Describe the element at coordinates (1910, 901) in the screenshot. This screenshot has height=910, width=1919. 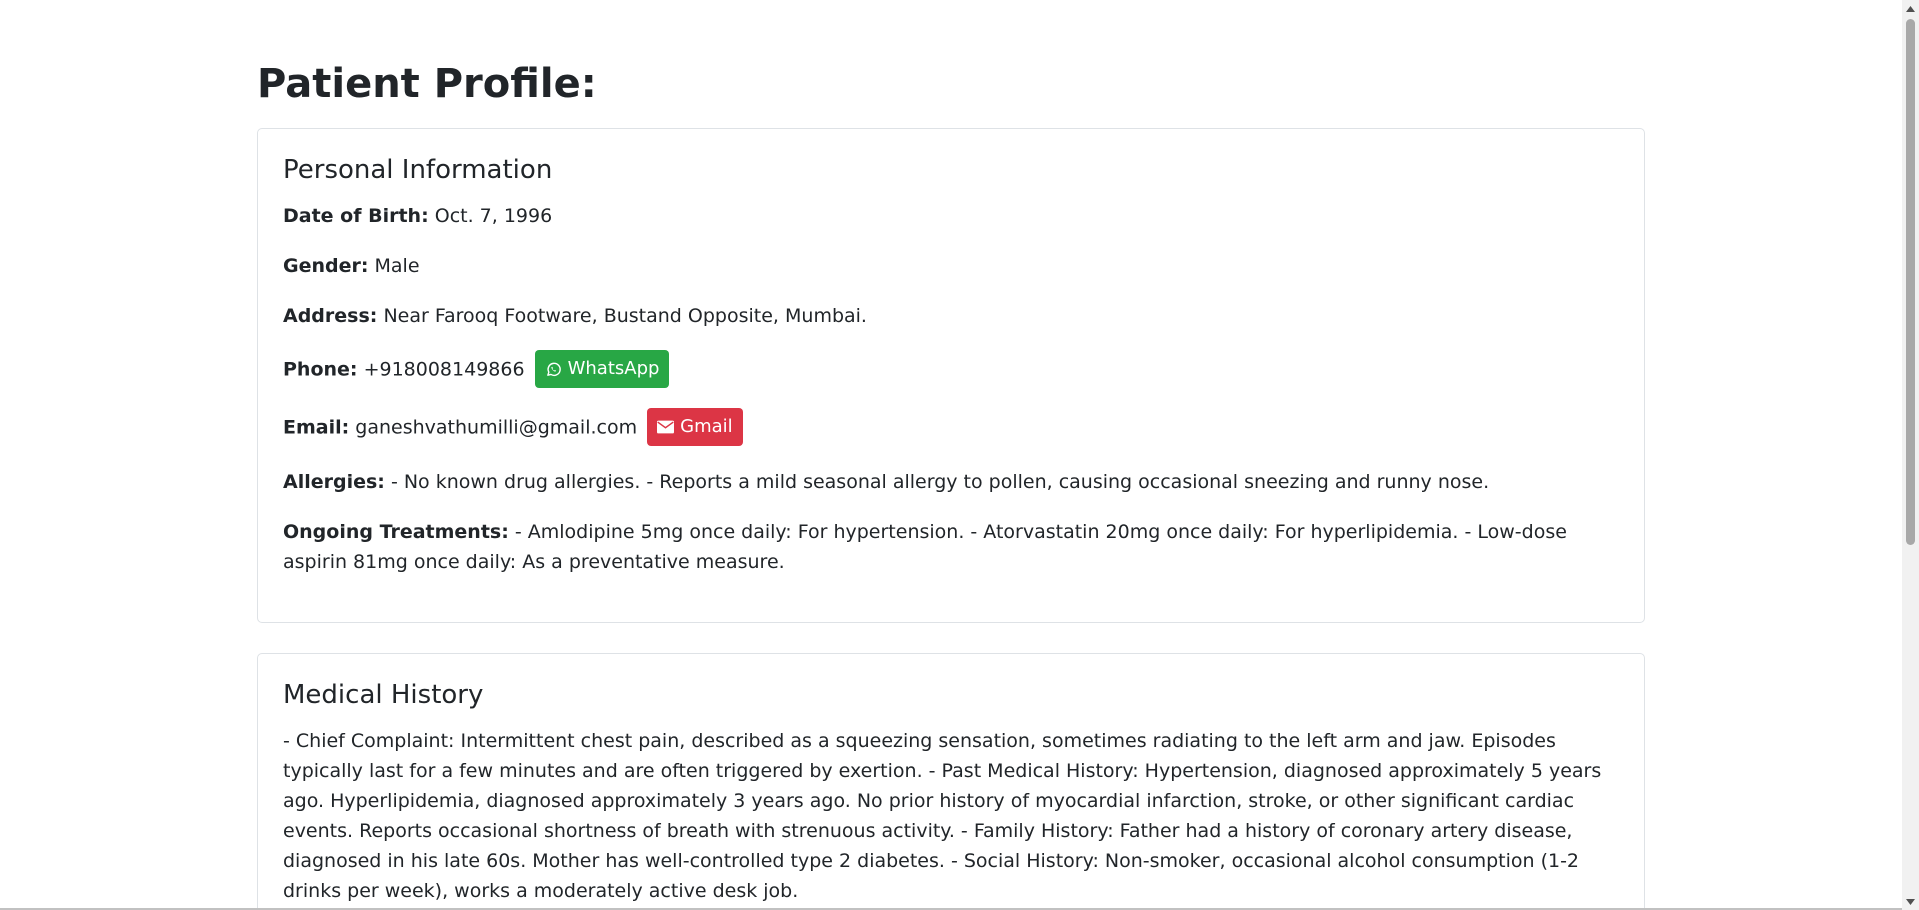
I see `scroll-down-arrow-icon` at that location.